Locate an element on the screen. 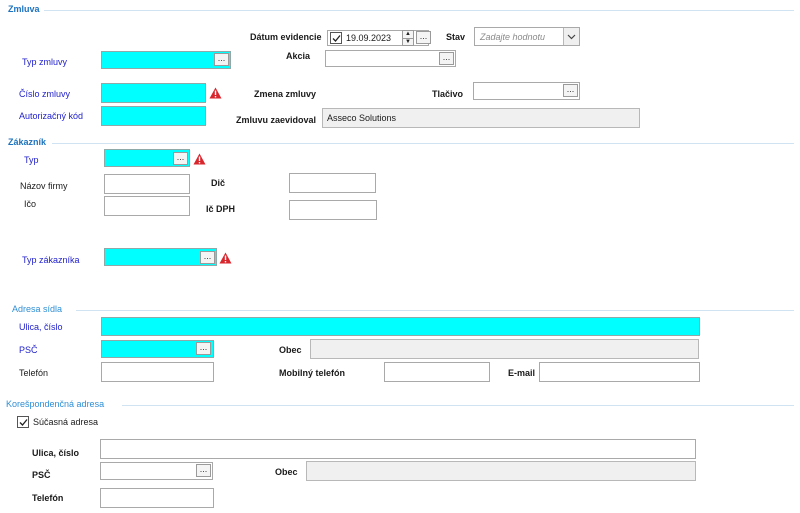 This screenshot has height=513, width=800. psc-label: PSČ is located at coordinates (28, 350).